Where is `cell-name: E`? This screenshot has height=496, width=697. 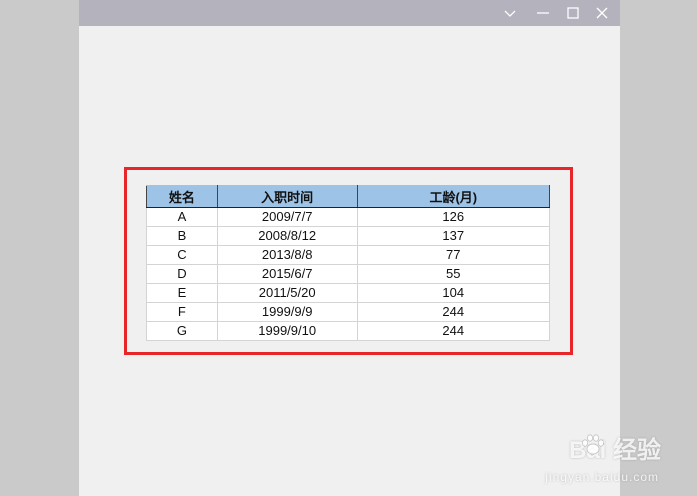
cell-name: E is located at coordinates (182, 293).